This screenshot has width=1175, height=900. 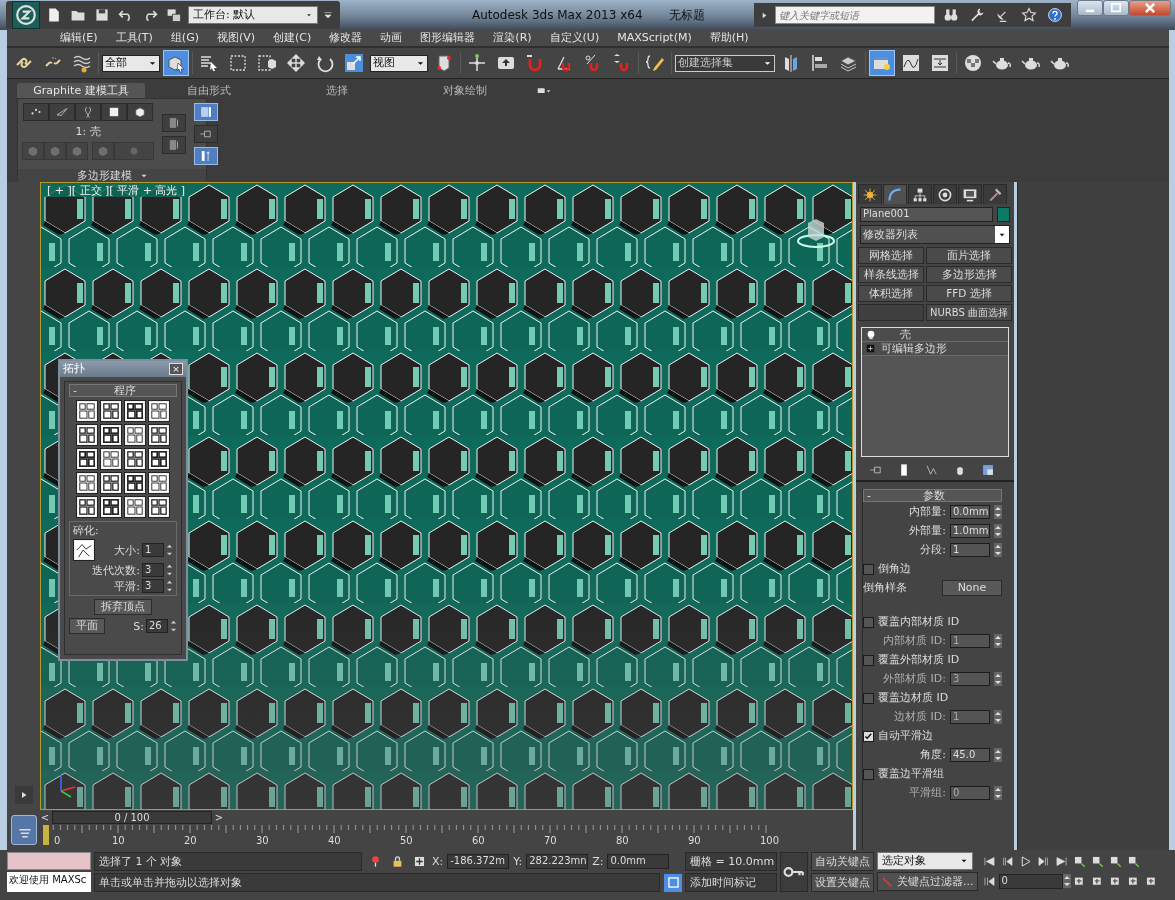 I want to click on field-label: 分段:, so click(x=933, y=550).